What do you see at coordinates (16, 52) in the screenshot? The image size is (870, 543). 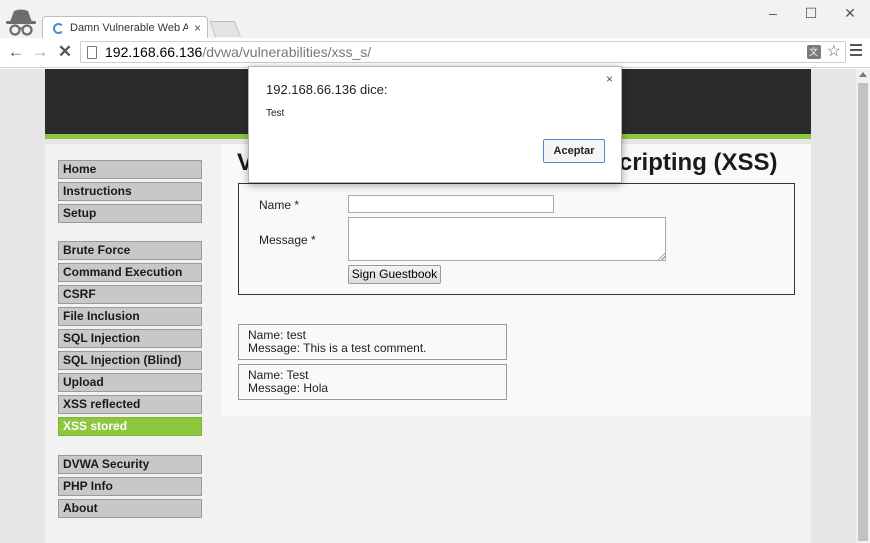 I see `back-arrow-icon: ←` at bounding box center [16, 52].